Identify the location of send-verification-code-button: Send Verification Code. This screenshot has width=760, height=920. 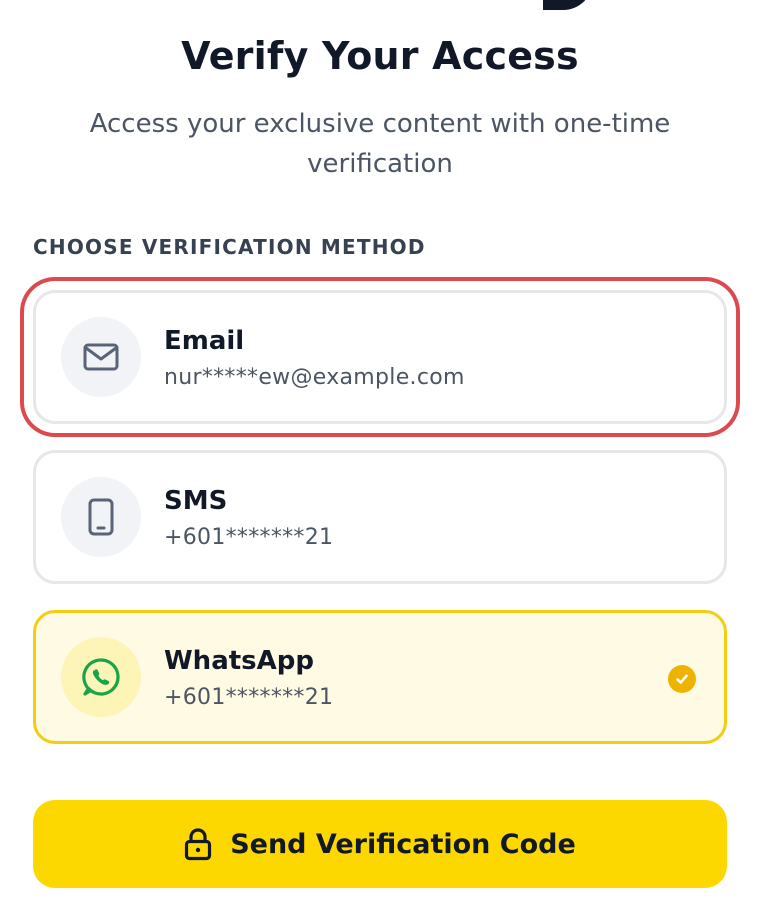
(380, 844).